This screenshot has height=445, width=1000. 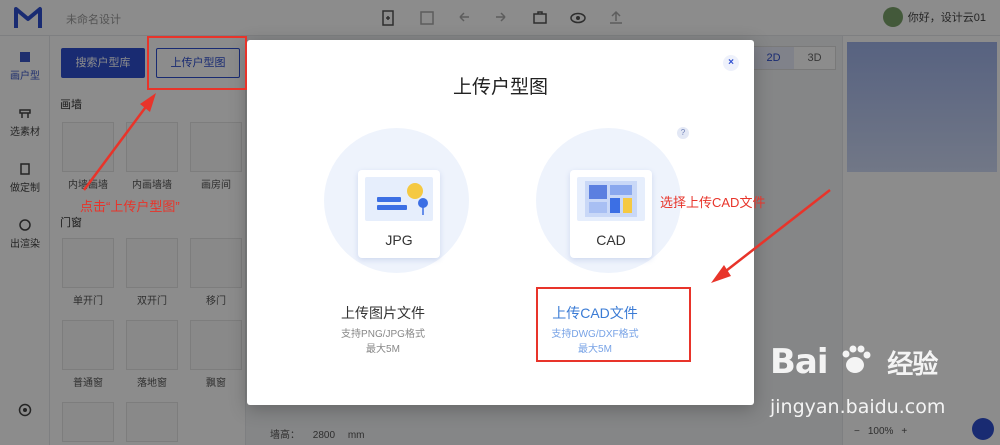 I want to click on watermark-url: jingyan.baidu.com, so click(x=858, y=407).